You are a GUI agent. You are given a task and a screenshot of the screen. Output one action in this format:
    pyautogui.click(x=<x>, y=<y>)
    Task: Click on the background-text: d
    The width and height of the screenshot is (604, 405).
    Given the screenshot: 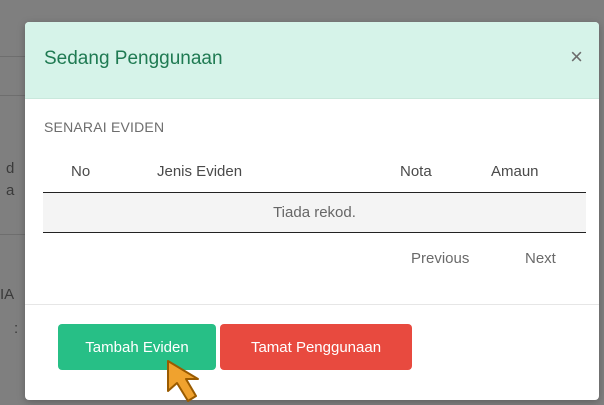 What is the action you would take?
    pyautogui.click(x=10, y=168)
    